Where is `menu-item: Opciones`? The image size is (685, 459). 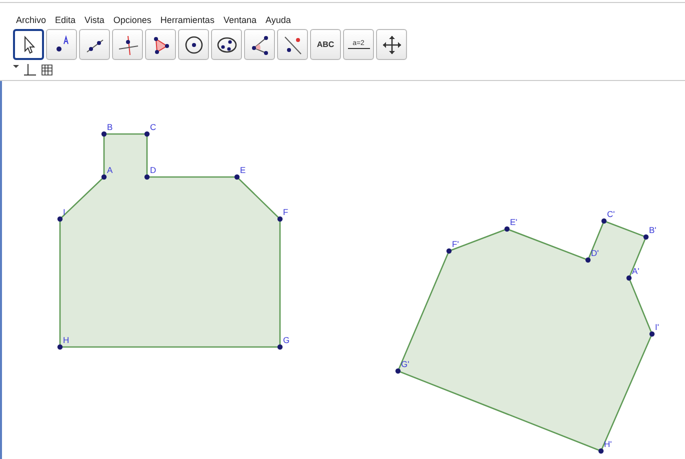 menu-item: Opciones is located at coordinates (132, 20).